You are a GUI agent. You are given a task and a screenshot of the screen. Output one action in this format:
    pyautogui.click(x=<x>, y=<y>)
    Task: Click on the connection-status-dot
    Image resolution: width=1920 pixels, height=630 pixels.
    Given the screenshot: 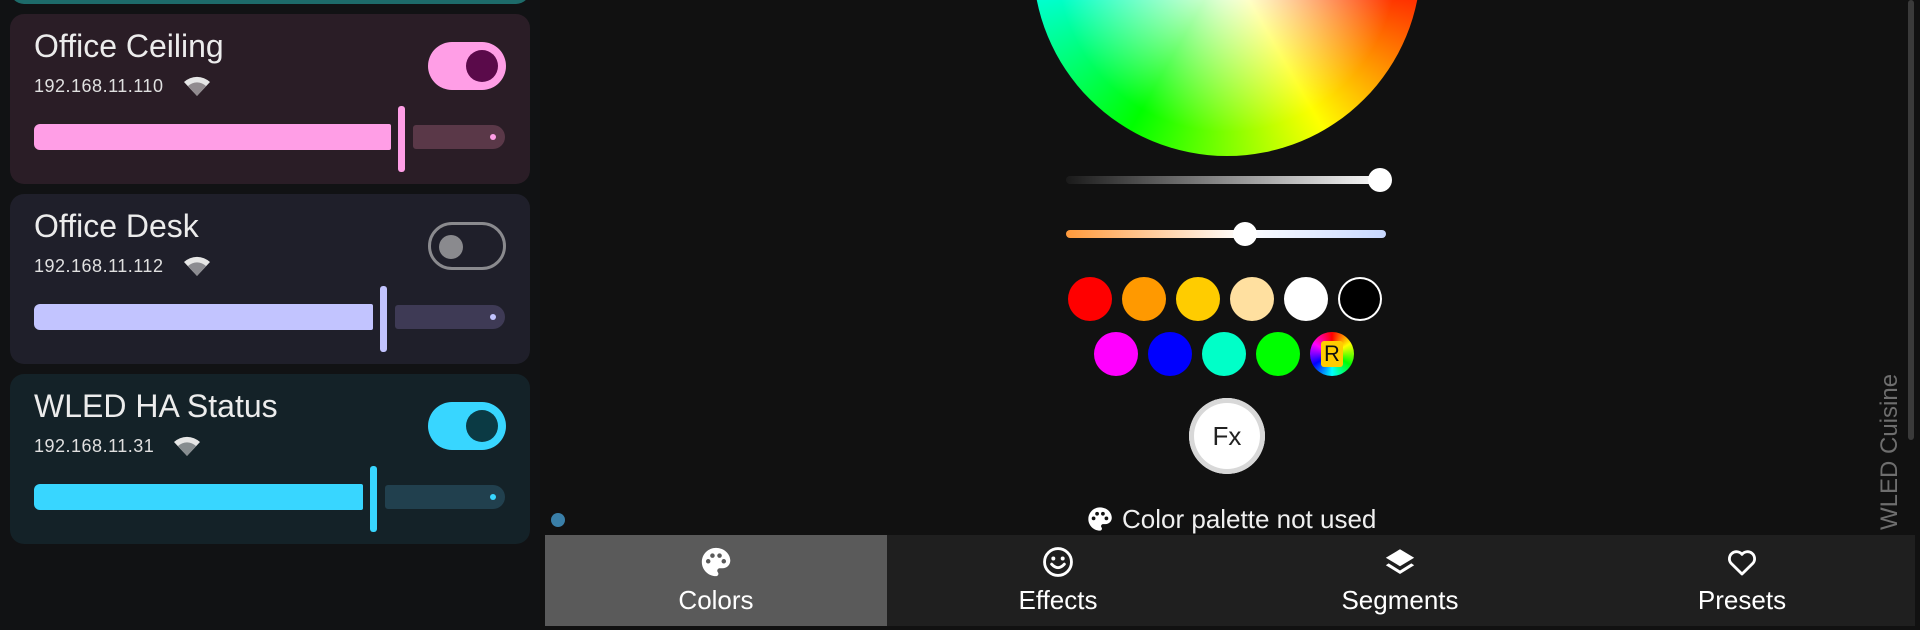 What is the action you would take?
    pyautogui.click(x=558, y=520)
    